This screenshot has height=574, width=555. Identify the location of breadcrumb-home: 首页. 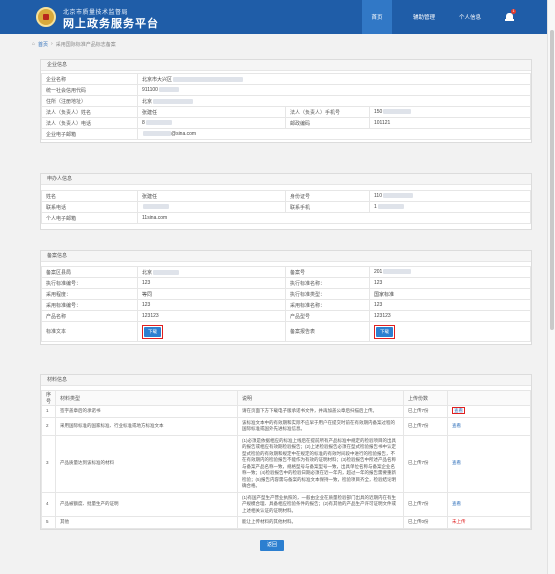
(43, 44).